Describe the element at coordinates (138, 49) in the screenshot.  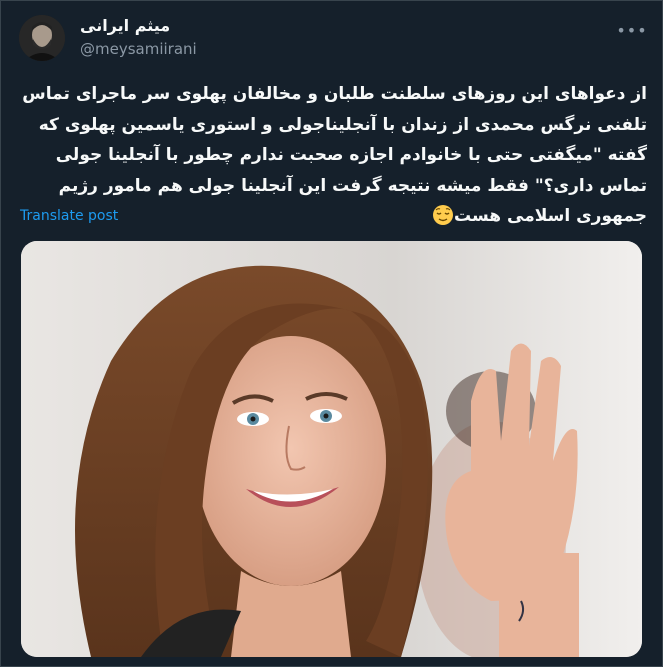
I see `author-handle: @meysamiirani` at that location.